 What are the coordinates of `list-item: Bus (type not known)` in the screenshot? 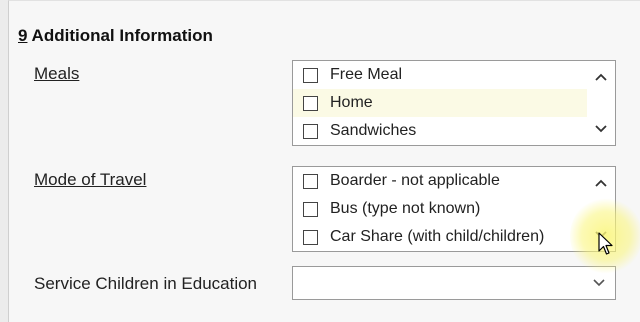 It's located at (454, 209).